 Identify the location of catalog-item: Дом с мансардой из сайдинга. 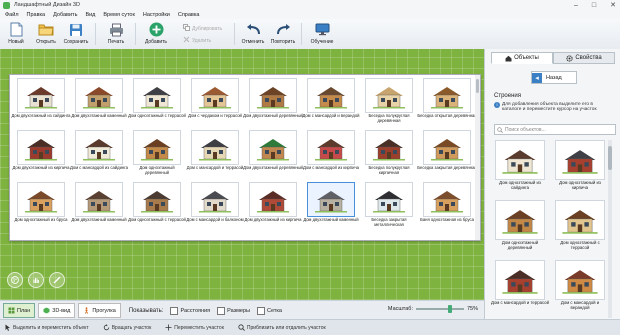
(99, 155).